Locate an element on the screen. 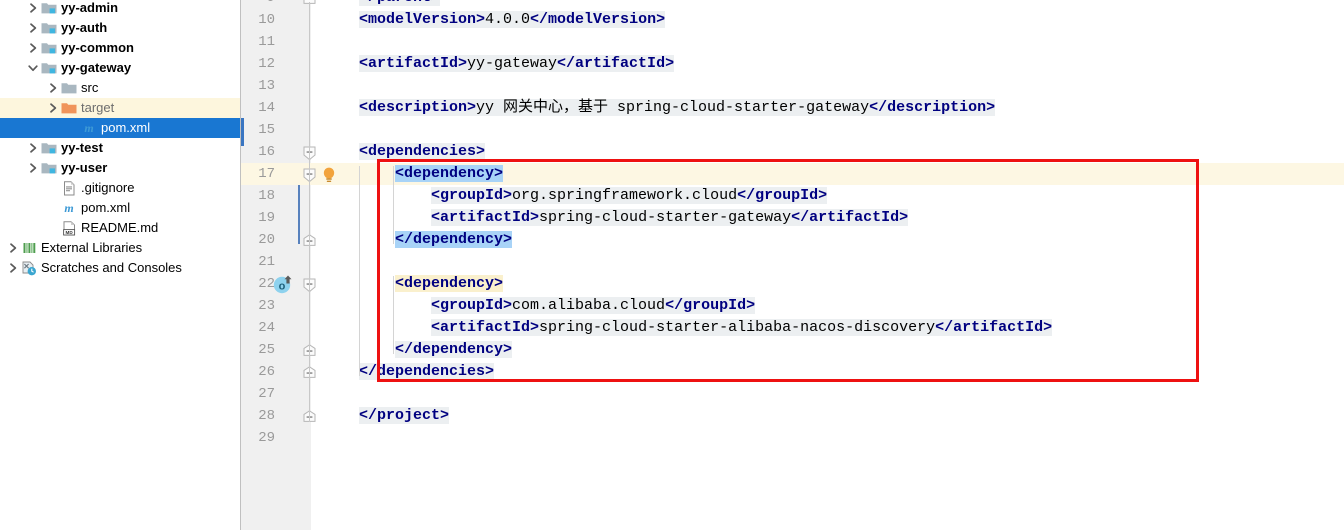 Image resolution: width=1344 pixels, height=530 pixels. code-line-27: 27 is located at coordinates (792, 394).